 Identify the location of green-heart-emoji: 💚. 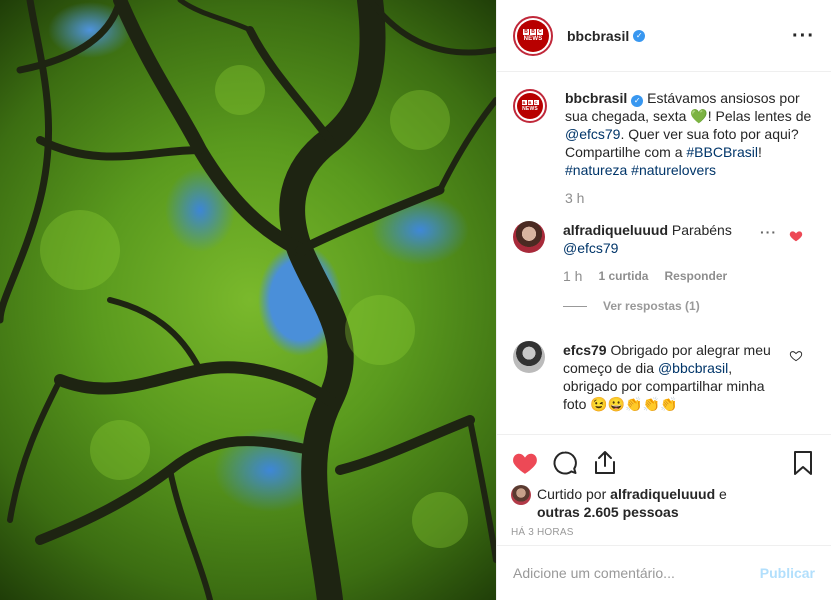
(699, 116).